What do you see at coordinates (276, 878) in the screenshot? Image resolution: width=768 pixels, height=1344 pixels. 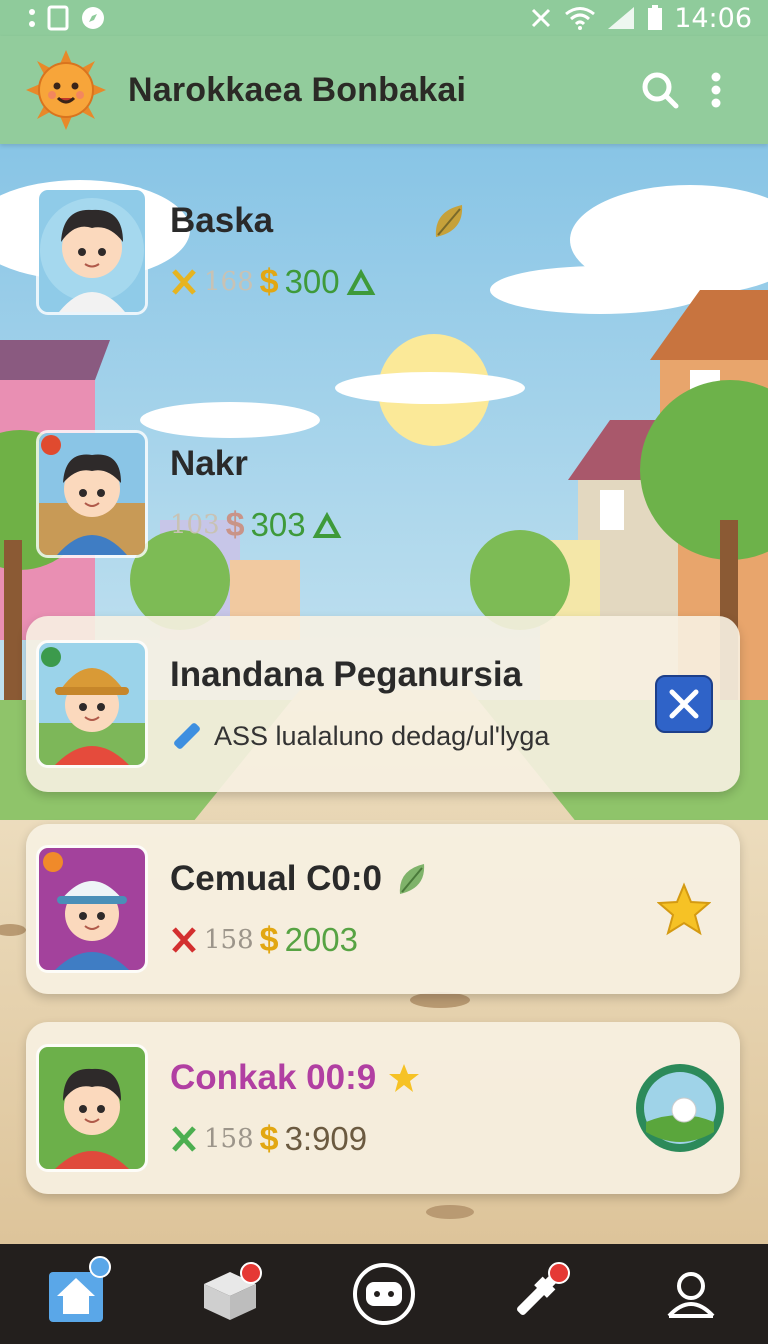 I see `player-name: Cemual C0:0` at bounding box center [276, 878].